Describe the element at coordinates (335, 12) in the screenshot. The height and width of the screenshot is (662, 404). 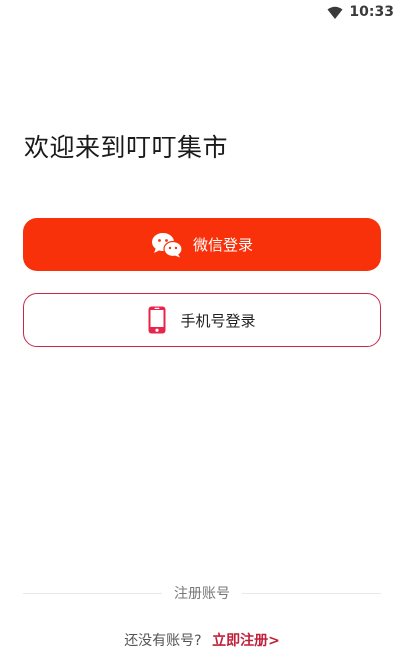
I see `wifi-icon` at that location.